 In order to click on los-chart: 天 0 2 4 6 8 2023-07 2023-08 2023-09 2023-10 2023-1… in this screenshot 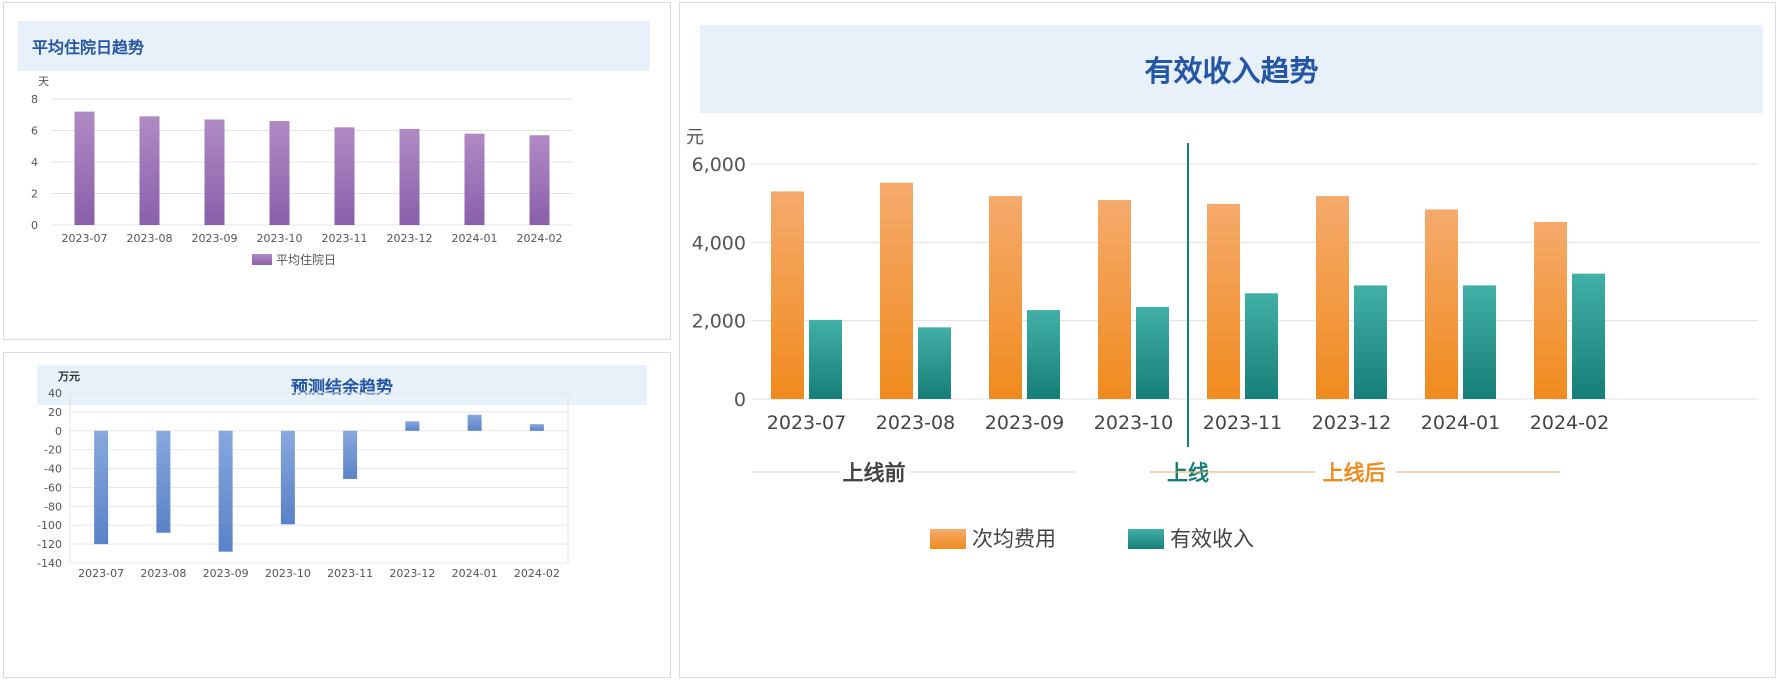, I will do `click(301, 171)`.